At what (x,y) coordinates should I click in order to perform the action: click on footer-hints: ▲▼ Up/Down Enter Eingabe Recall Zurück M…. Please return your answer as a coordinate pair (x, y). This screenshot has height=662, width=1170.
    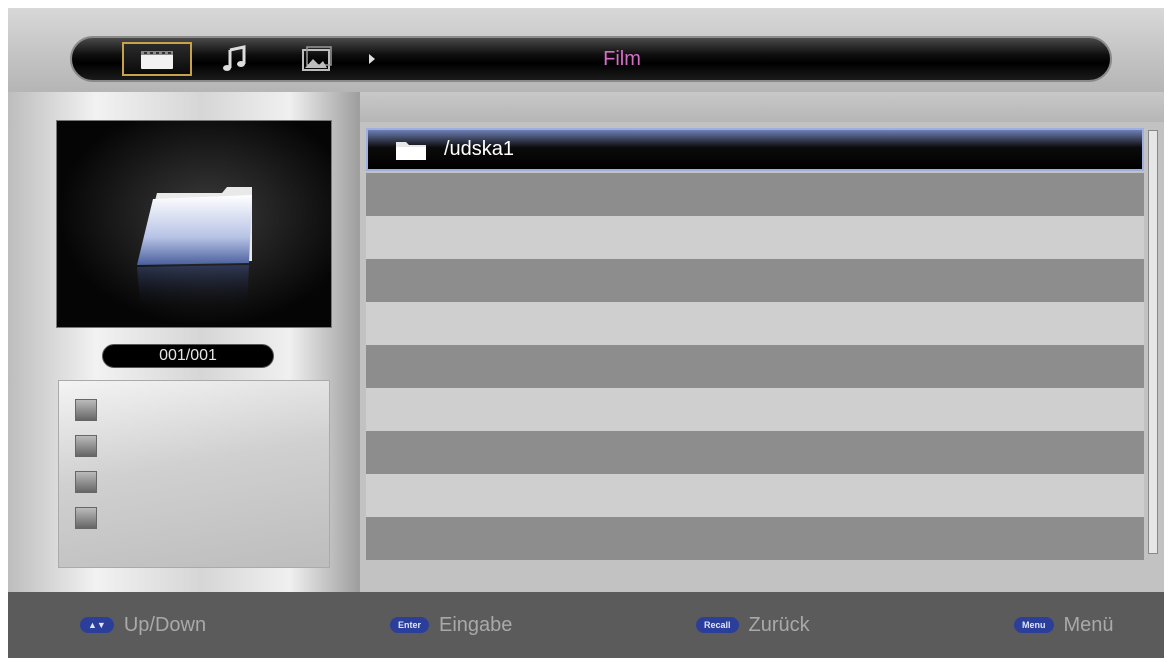
    Looking at the image, I should click on (586, 625).